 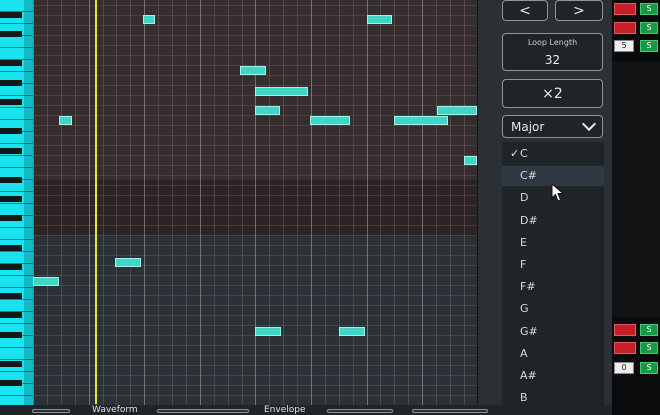 I want to click on bottom-tab-right, so click(x=450, y=411).